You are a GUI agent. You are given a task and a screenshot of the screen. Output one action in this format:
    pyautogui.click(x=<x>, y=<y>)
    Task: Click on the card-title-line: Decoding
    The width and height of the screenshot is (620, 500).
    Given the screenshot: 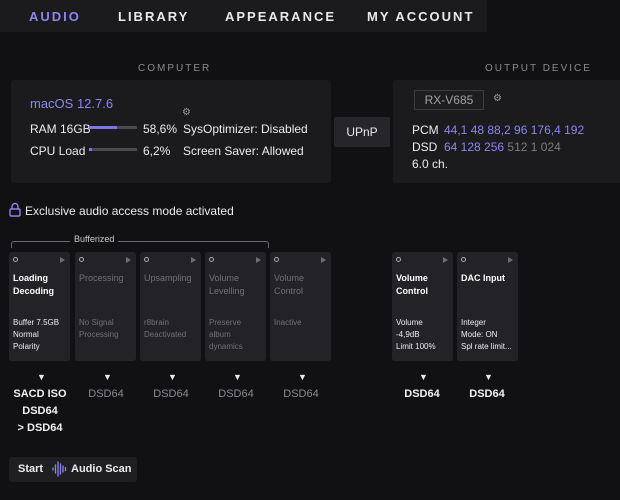 What is the action you would take?
    pyautogui.click(x=34, y=291)
    